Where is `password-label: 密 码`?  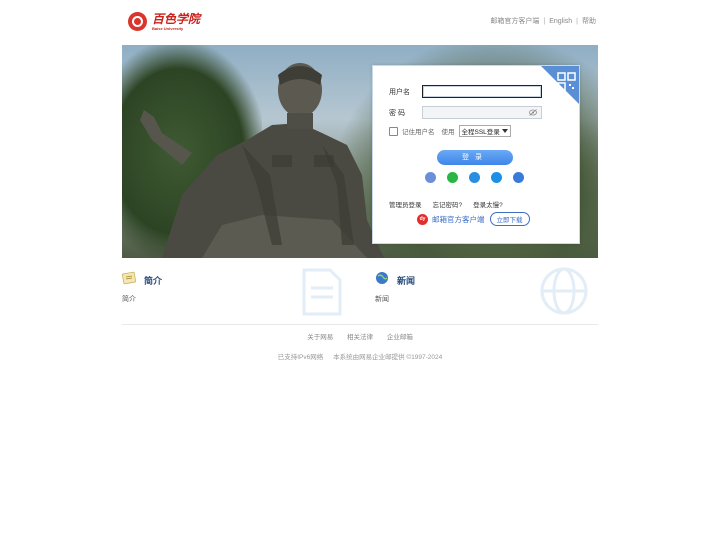 password-label: 密 码 is located at coordinates (397, 113).